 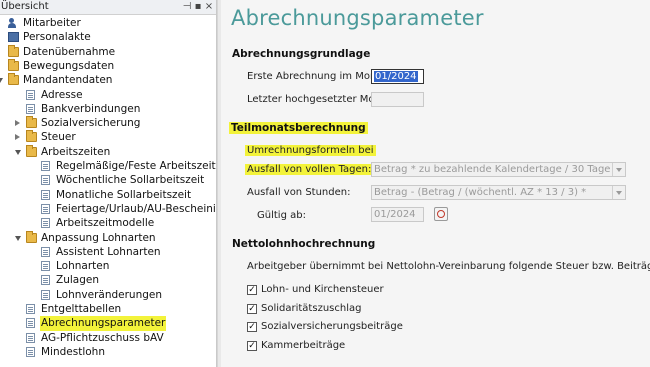 I want to click on tree-item: Entgelttabellen, so click(x=108, y=309).